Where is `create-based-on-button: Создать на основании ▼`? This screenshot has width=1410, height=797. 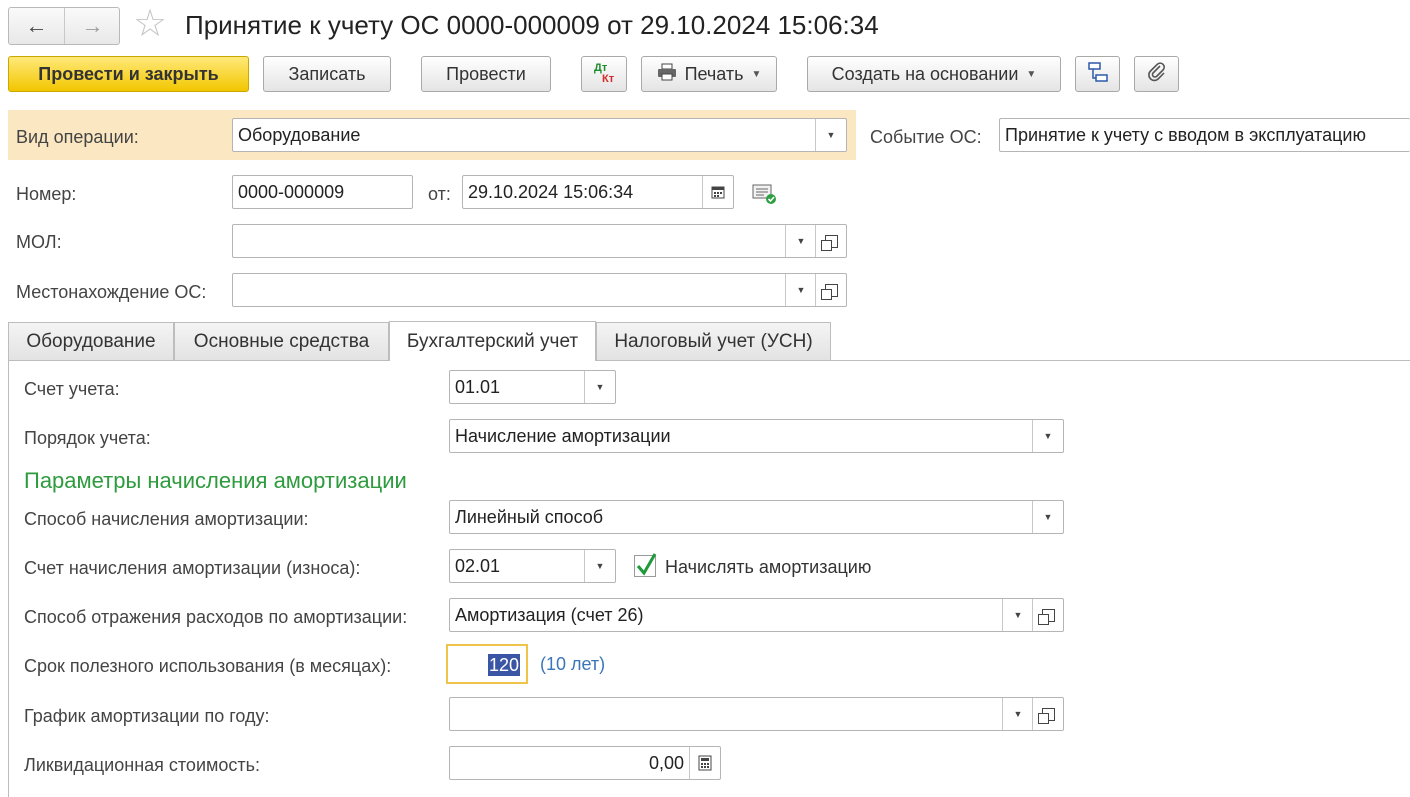 create-based-on-button: Создать на основании ▼ is located at coordinates (934, 74).